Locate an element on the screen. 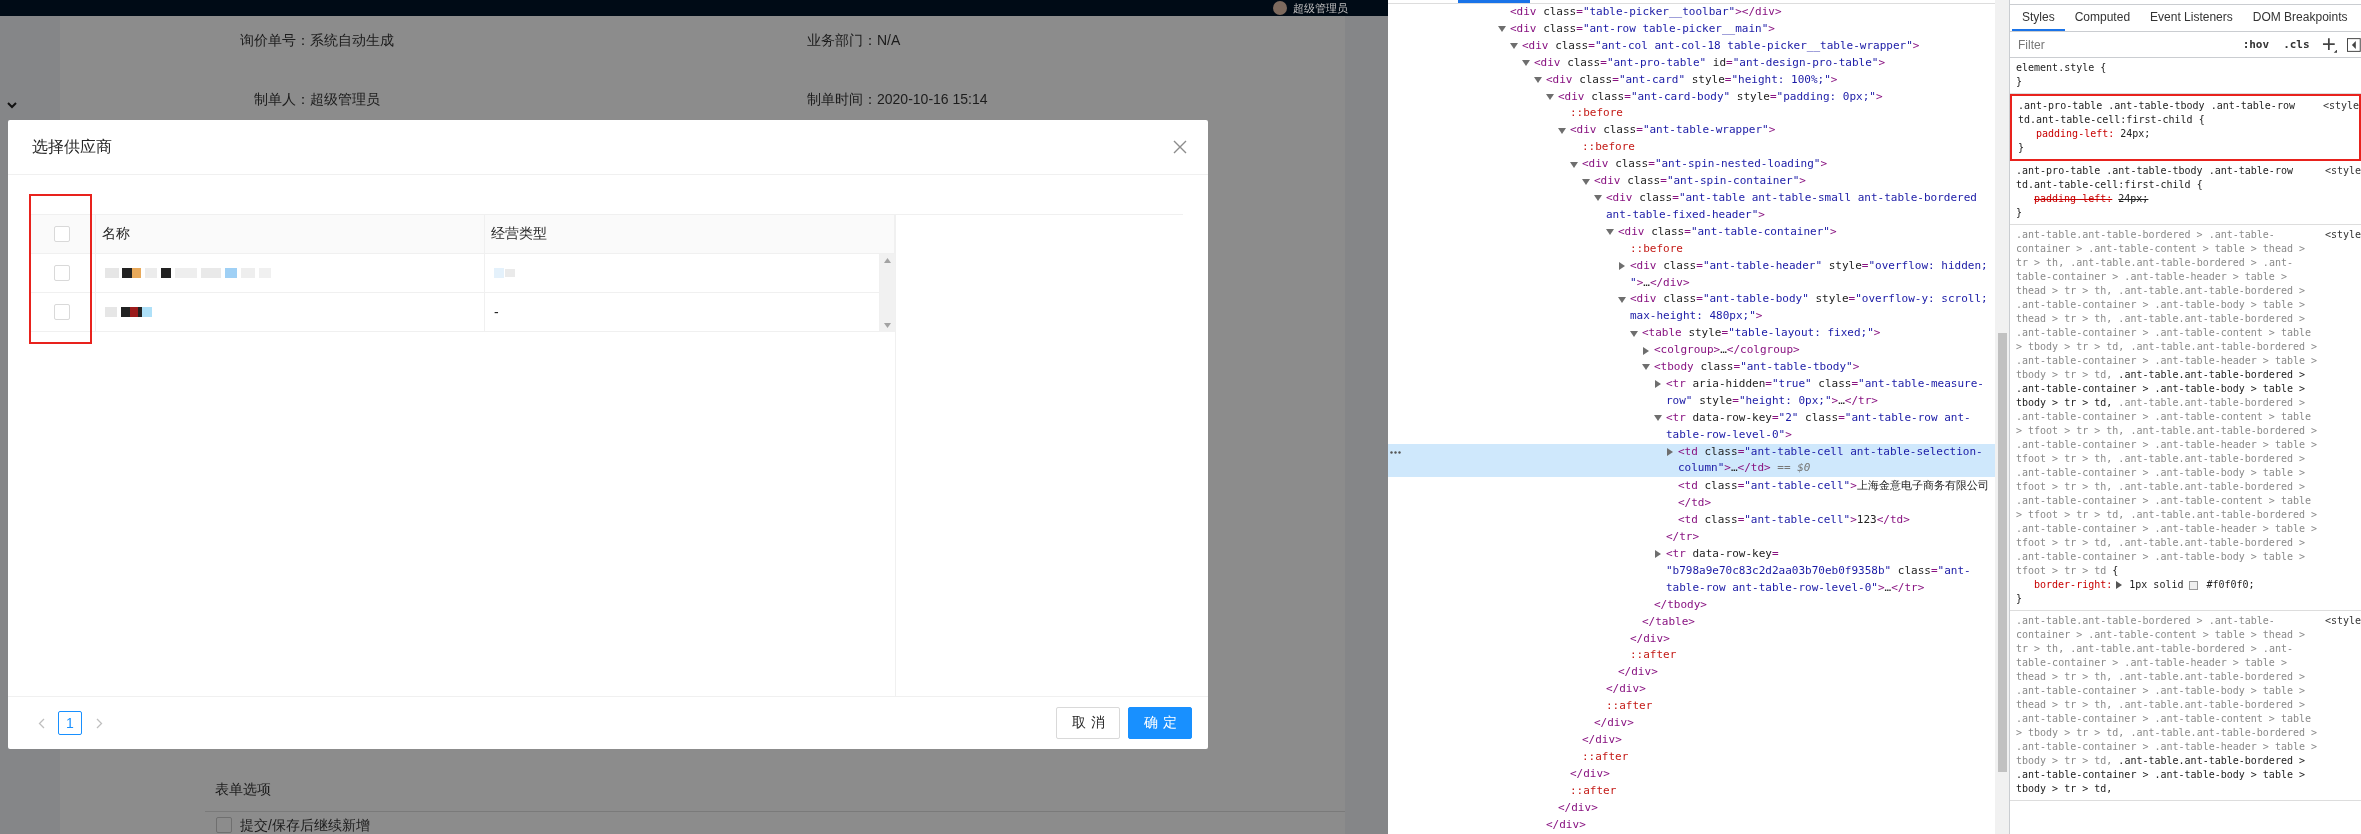  dom-node-text: <div class="ant-card-body" style="padding: 0px;"> is located at coordinates (1776, 97).